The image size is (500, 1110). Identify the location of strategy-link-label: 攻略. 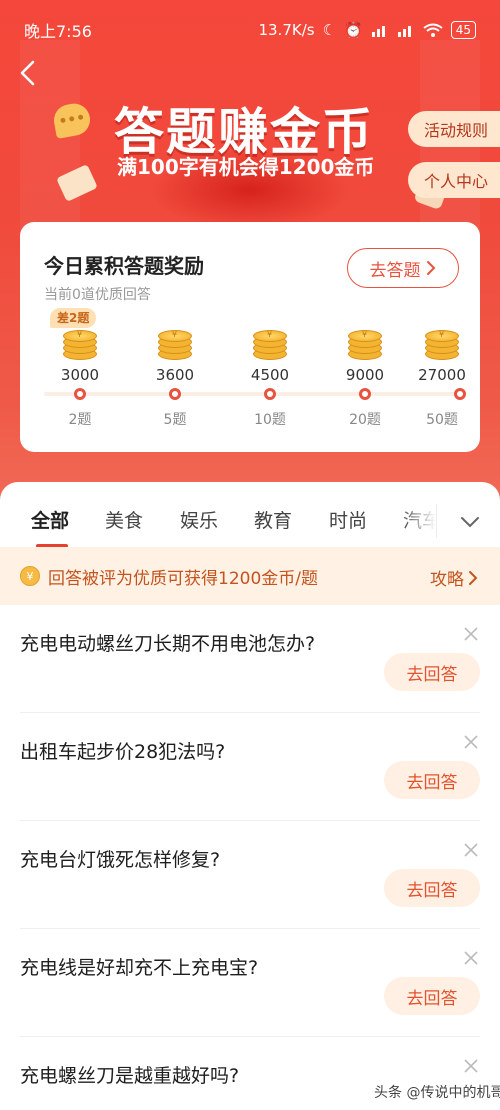
(447, 580).